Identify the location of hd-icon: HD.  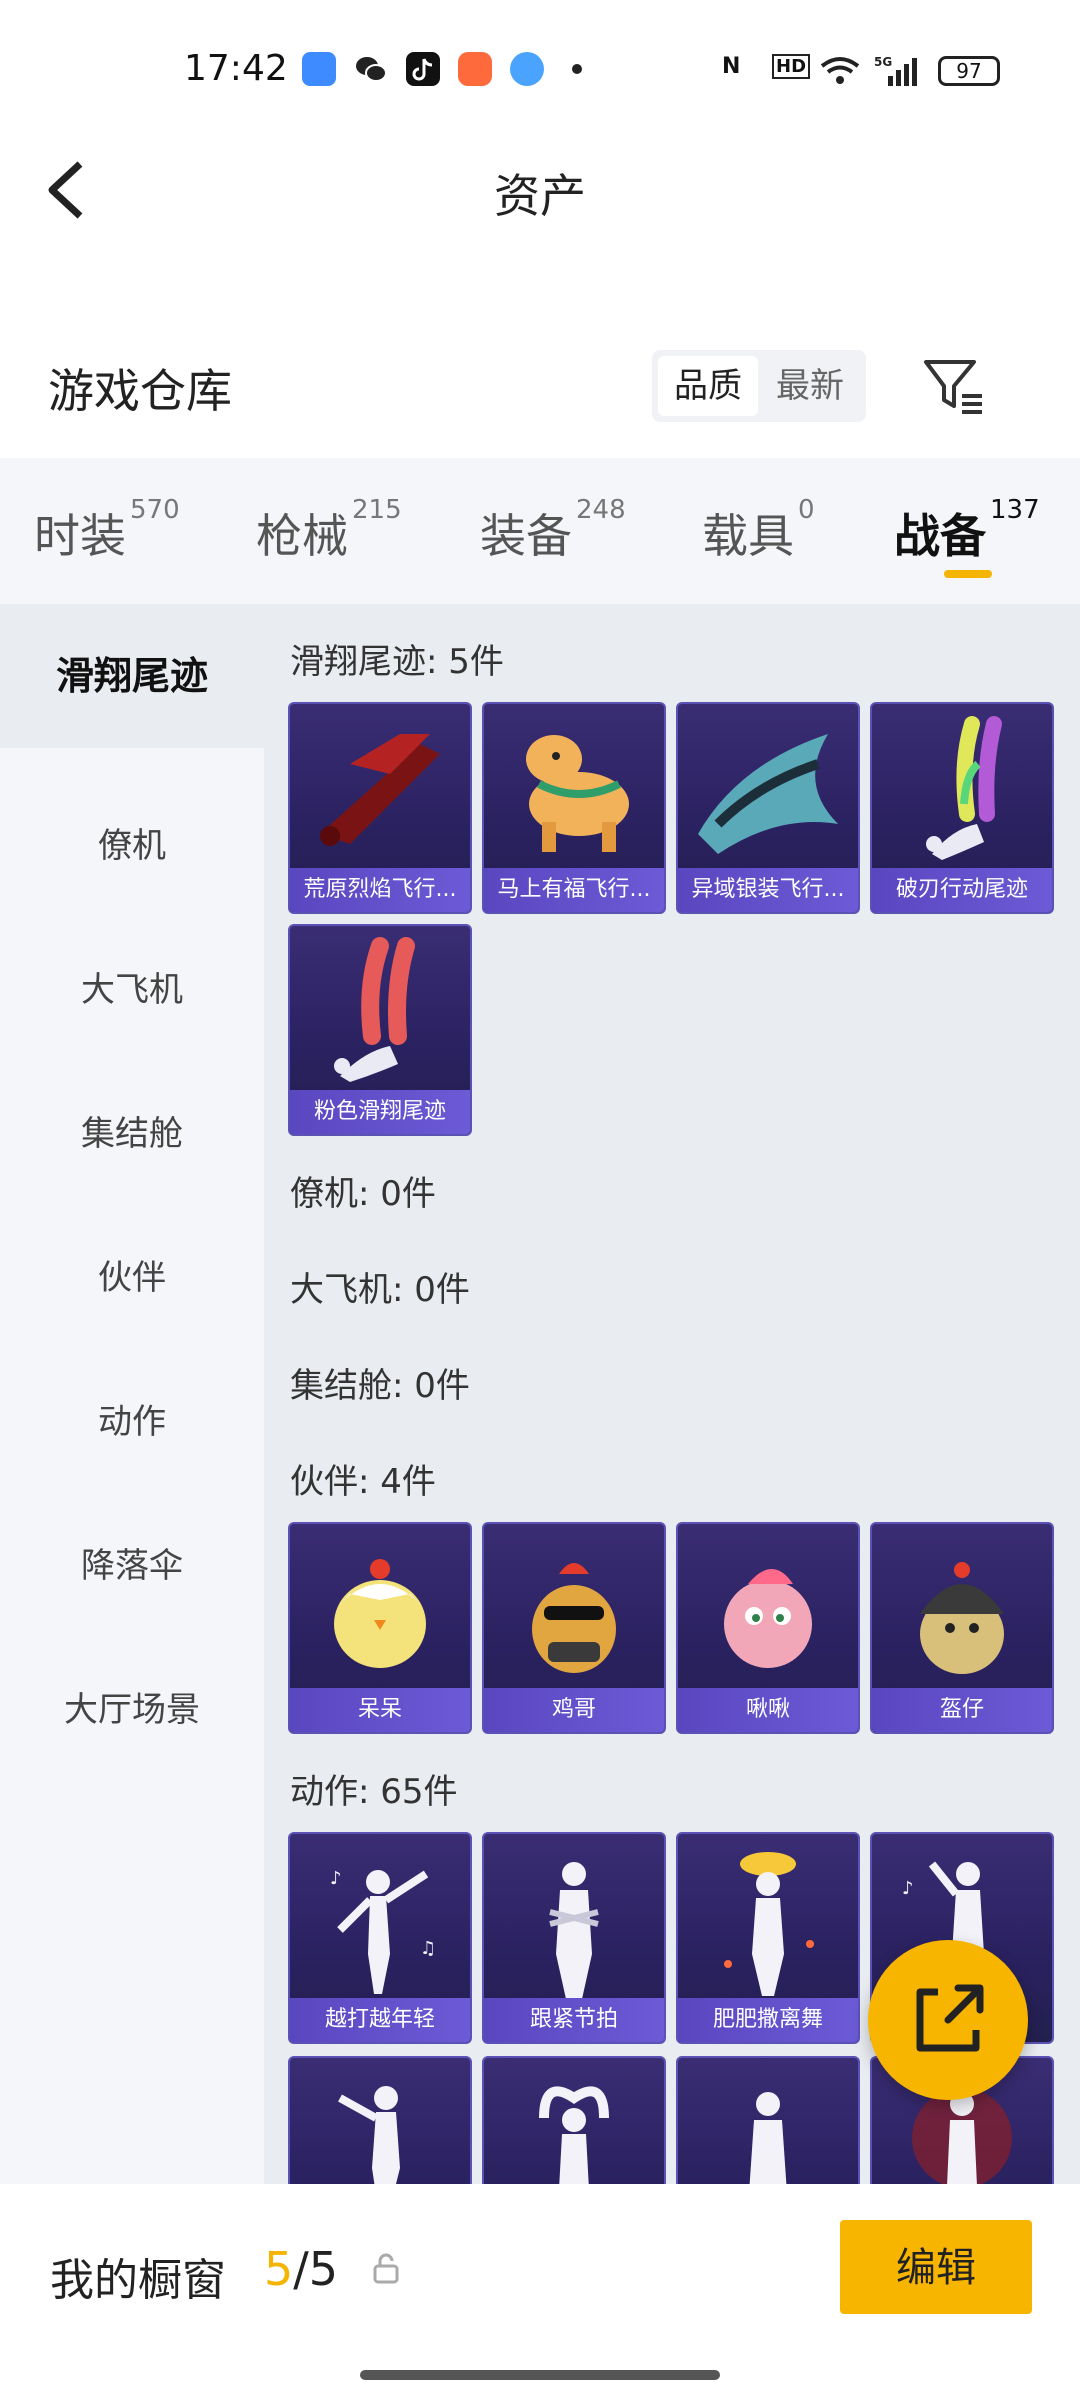
(791, 66).